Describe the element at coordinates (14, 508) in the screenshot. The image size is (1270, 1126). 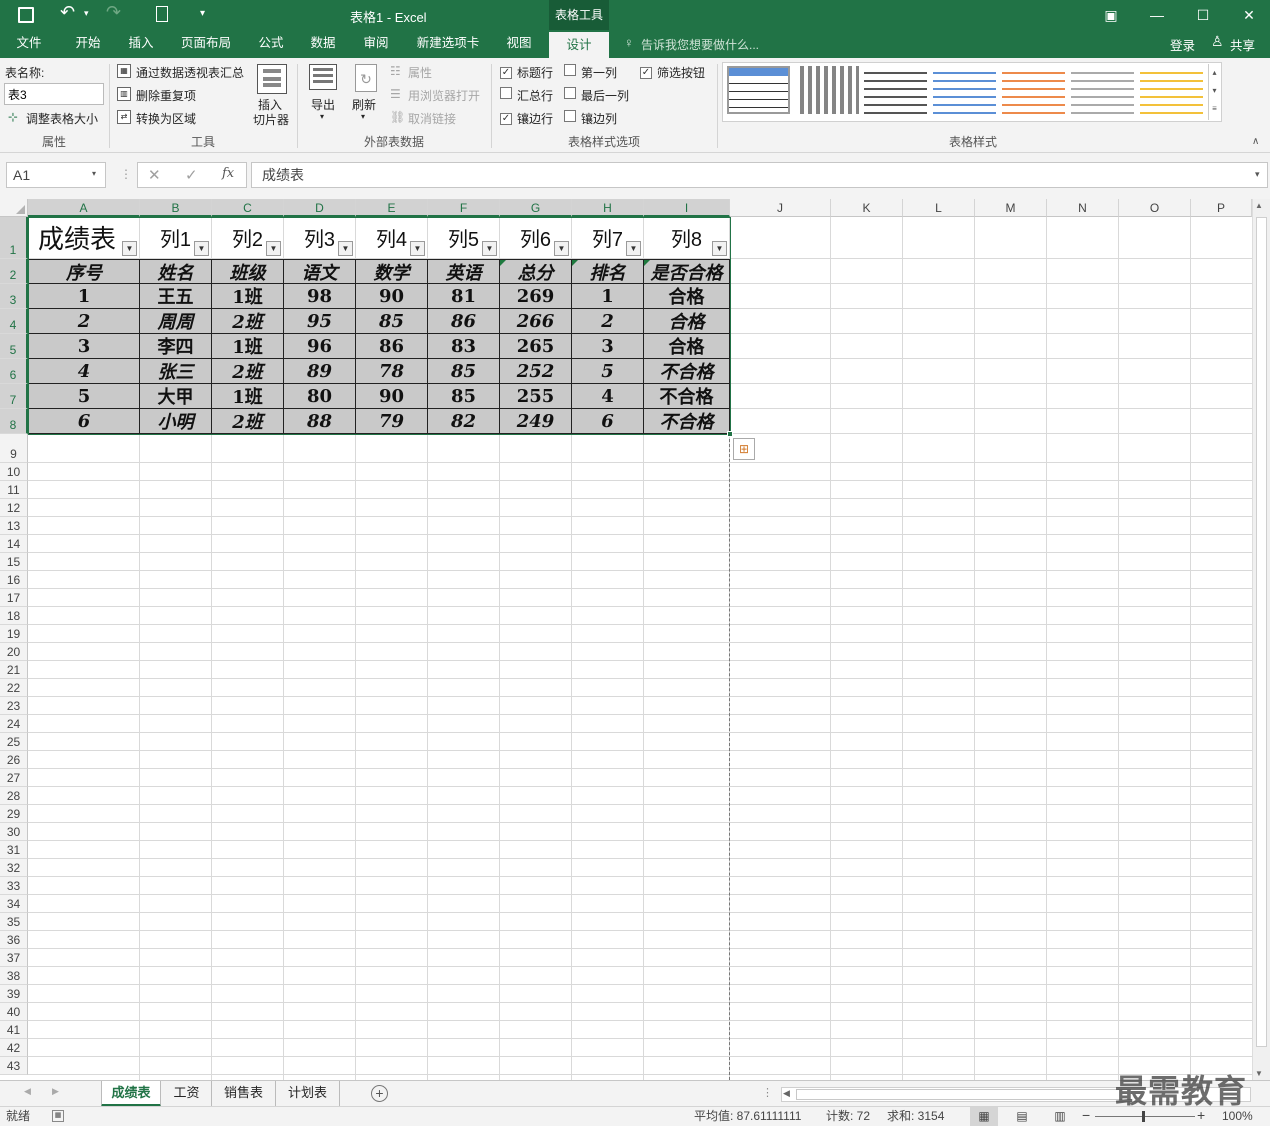
I see `row-header-12: 12` at that location.